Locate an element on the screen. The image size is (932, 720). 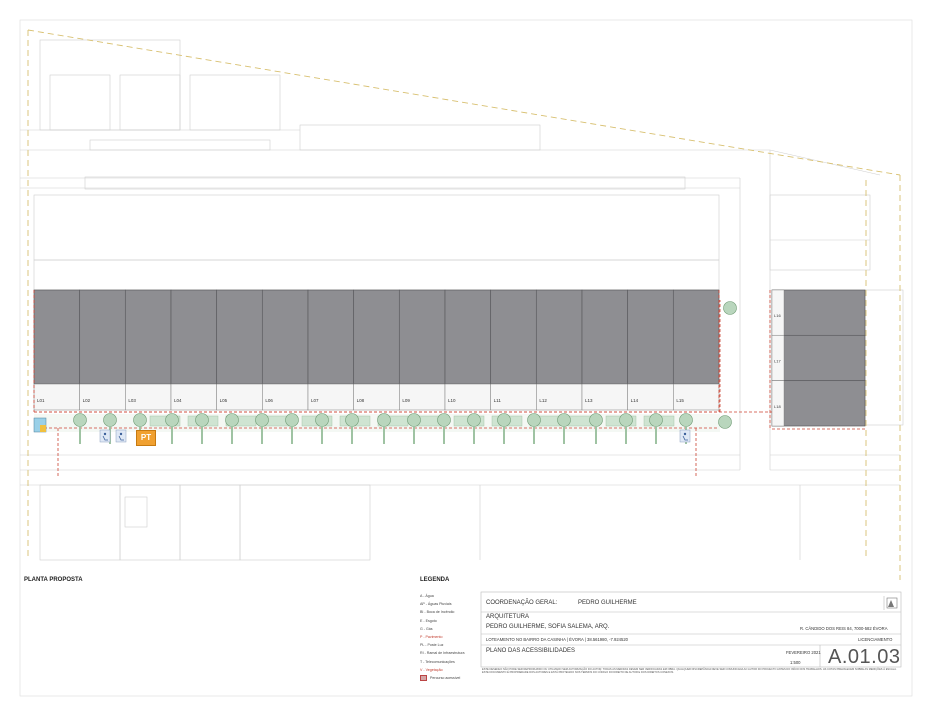
lot-label: L12 is located at coordinates (543, 400).